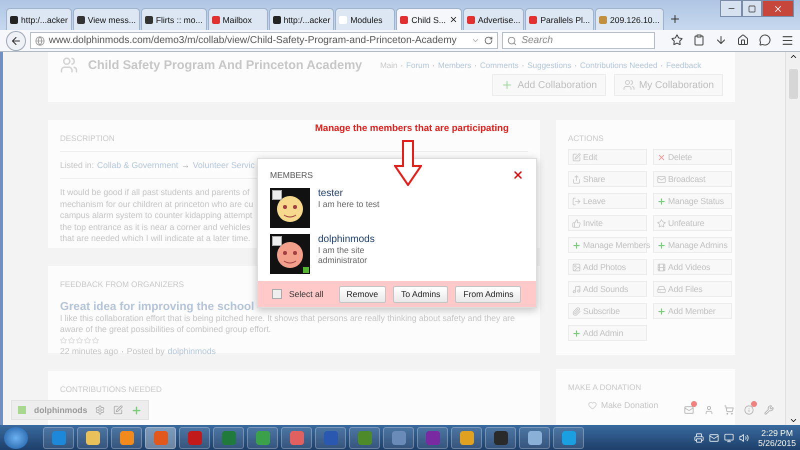 This screenshot has height=450, width=800. I want to click on nav-link: Contributions Needed, so click(619, 65).